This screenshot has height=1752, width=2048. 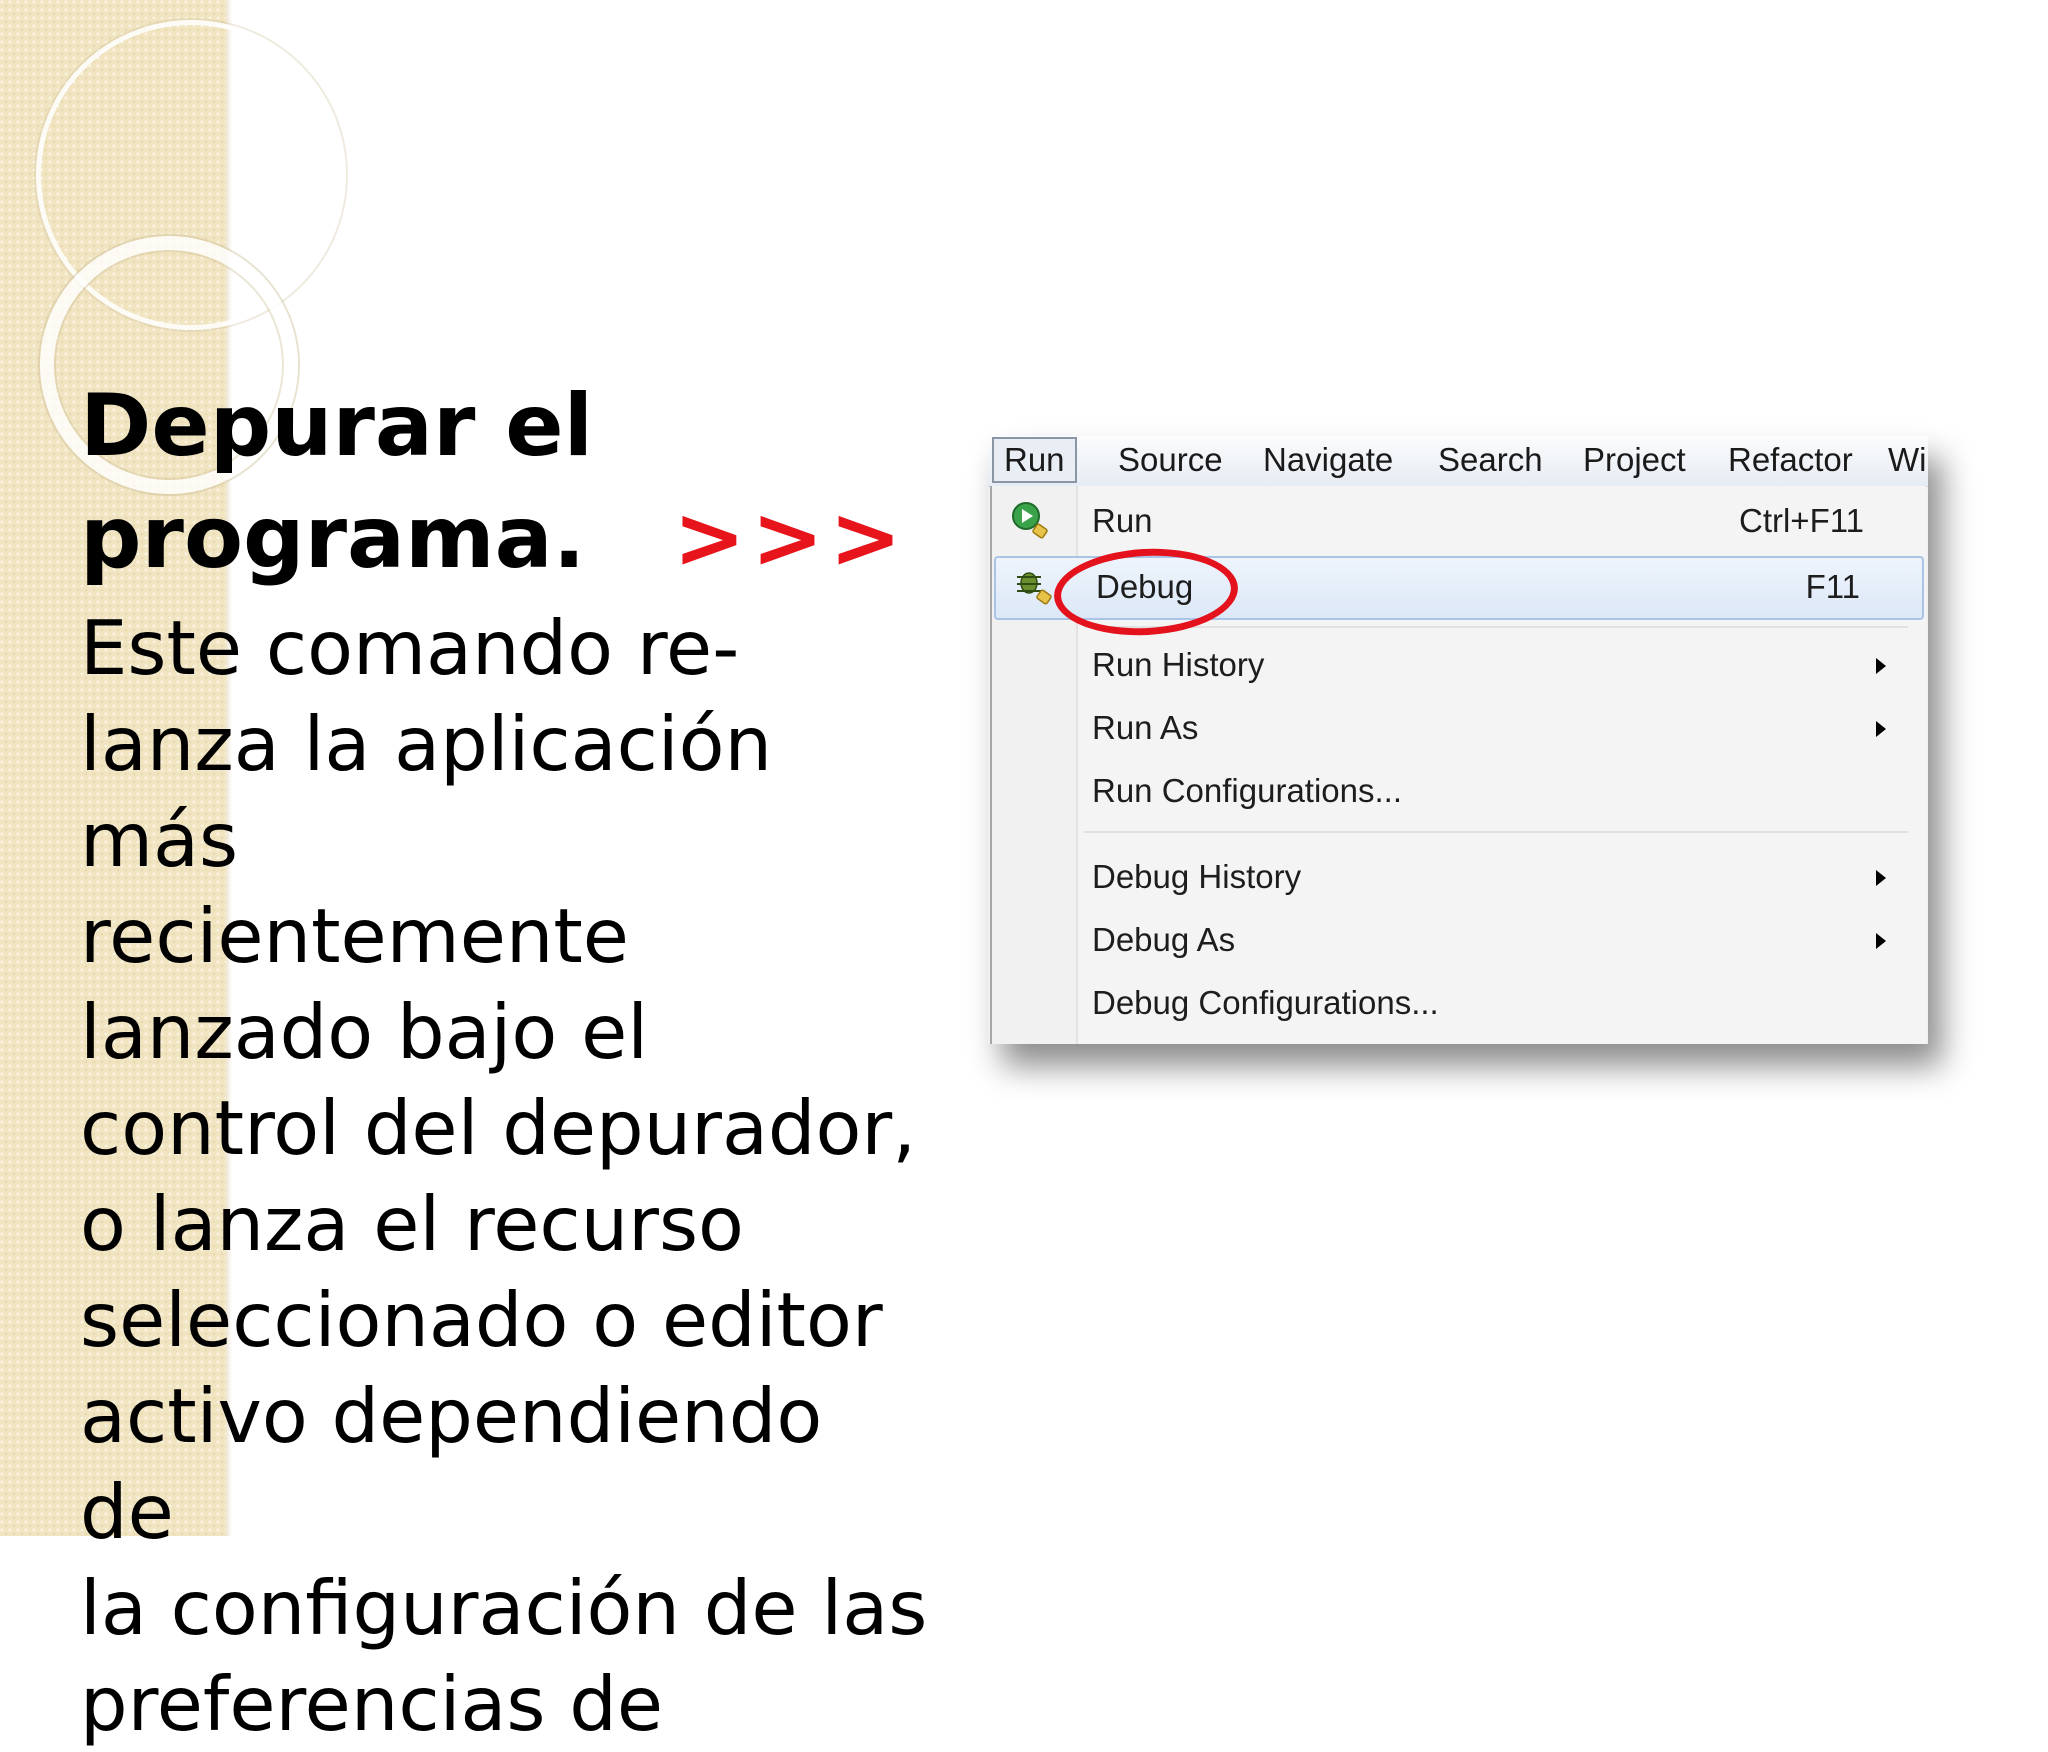 I want to click on menu-item-label: Run History, so click(x=1178, y=664).